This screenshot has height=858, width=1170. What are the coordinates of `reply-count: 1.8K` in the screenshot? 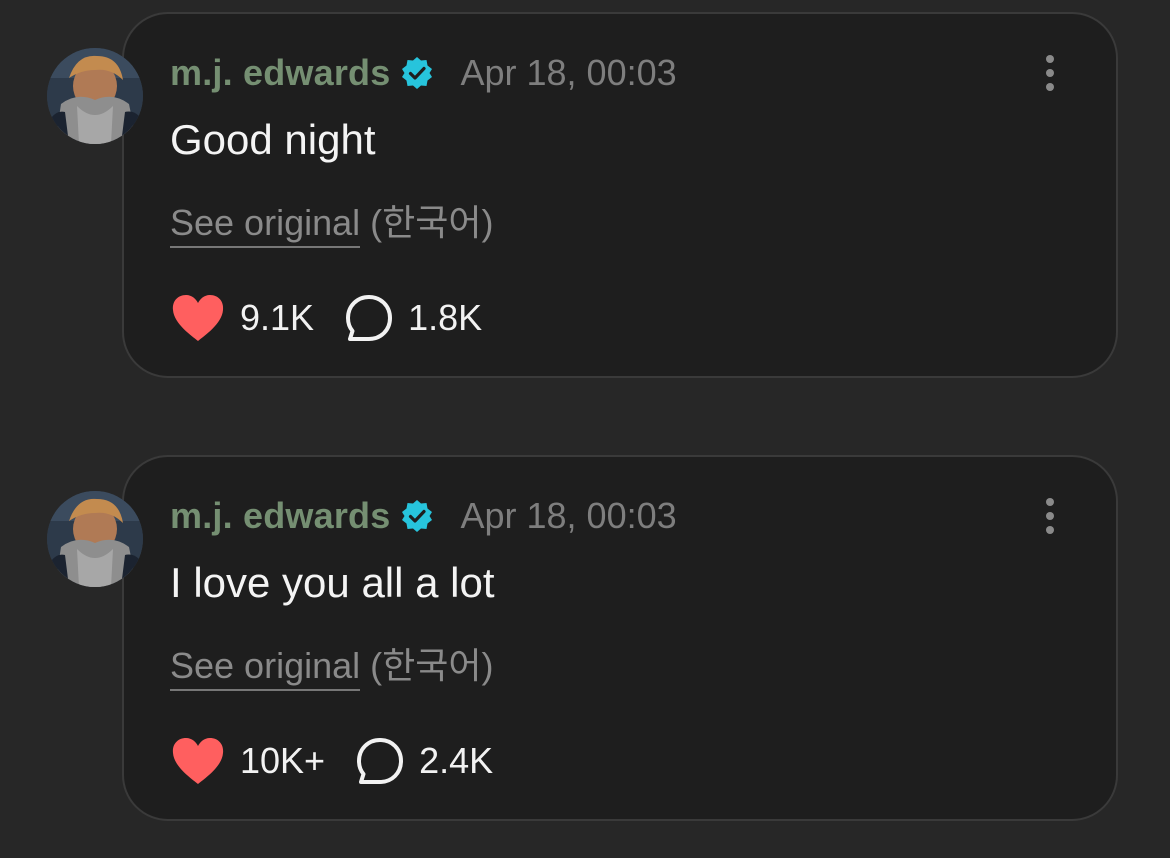 It's located at (445, 317).